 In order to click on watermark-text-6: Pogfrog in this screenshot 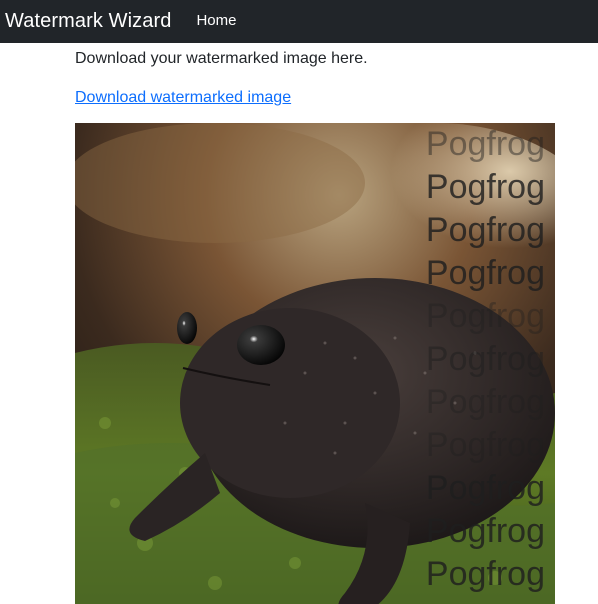, I will do `click(485, 359)`.